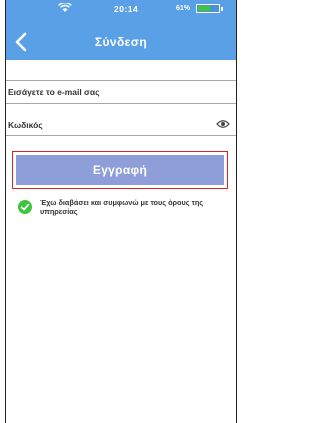 The height and width of the screenshot is (423, 320). Describe the element at coordinates (106, 124) in the screenshot. I see `password-input` at that location.